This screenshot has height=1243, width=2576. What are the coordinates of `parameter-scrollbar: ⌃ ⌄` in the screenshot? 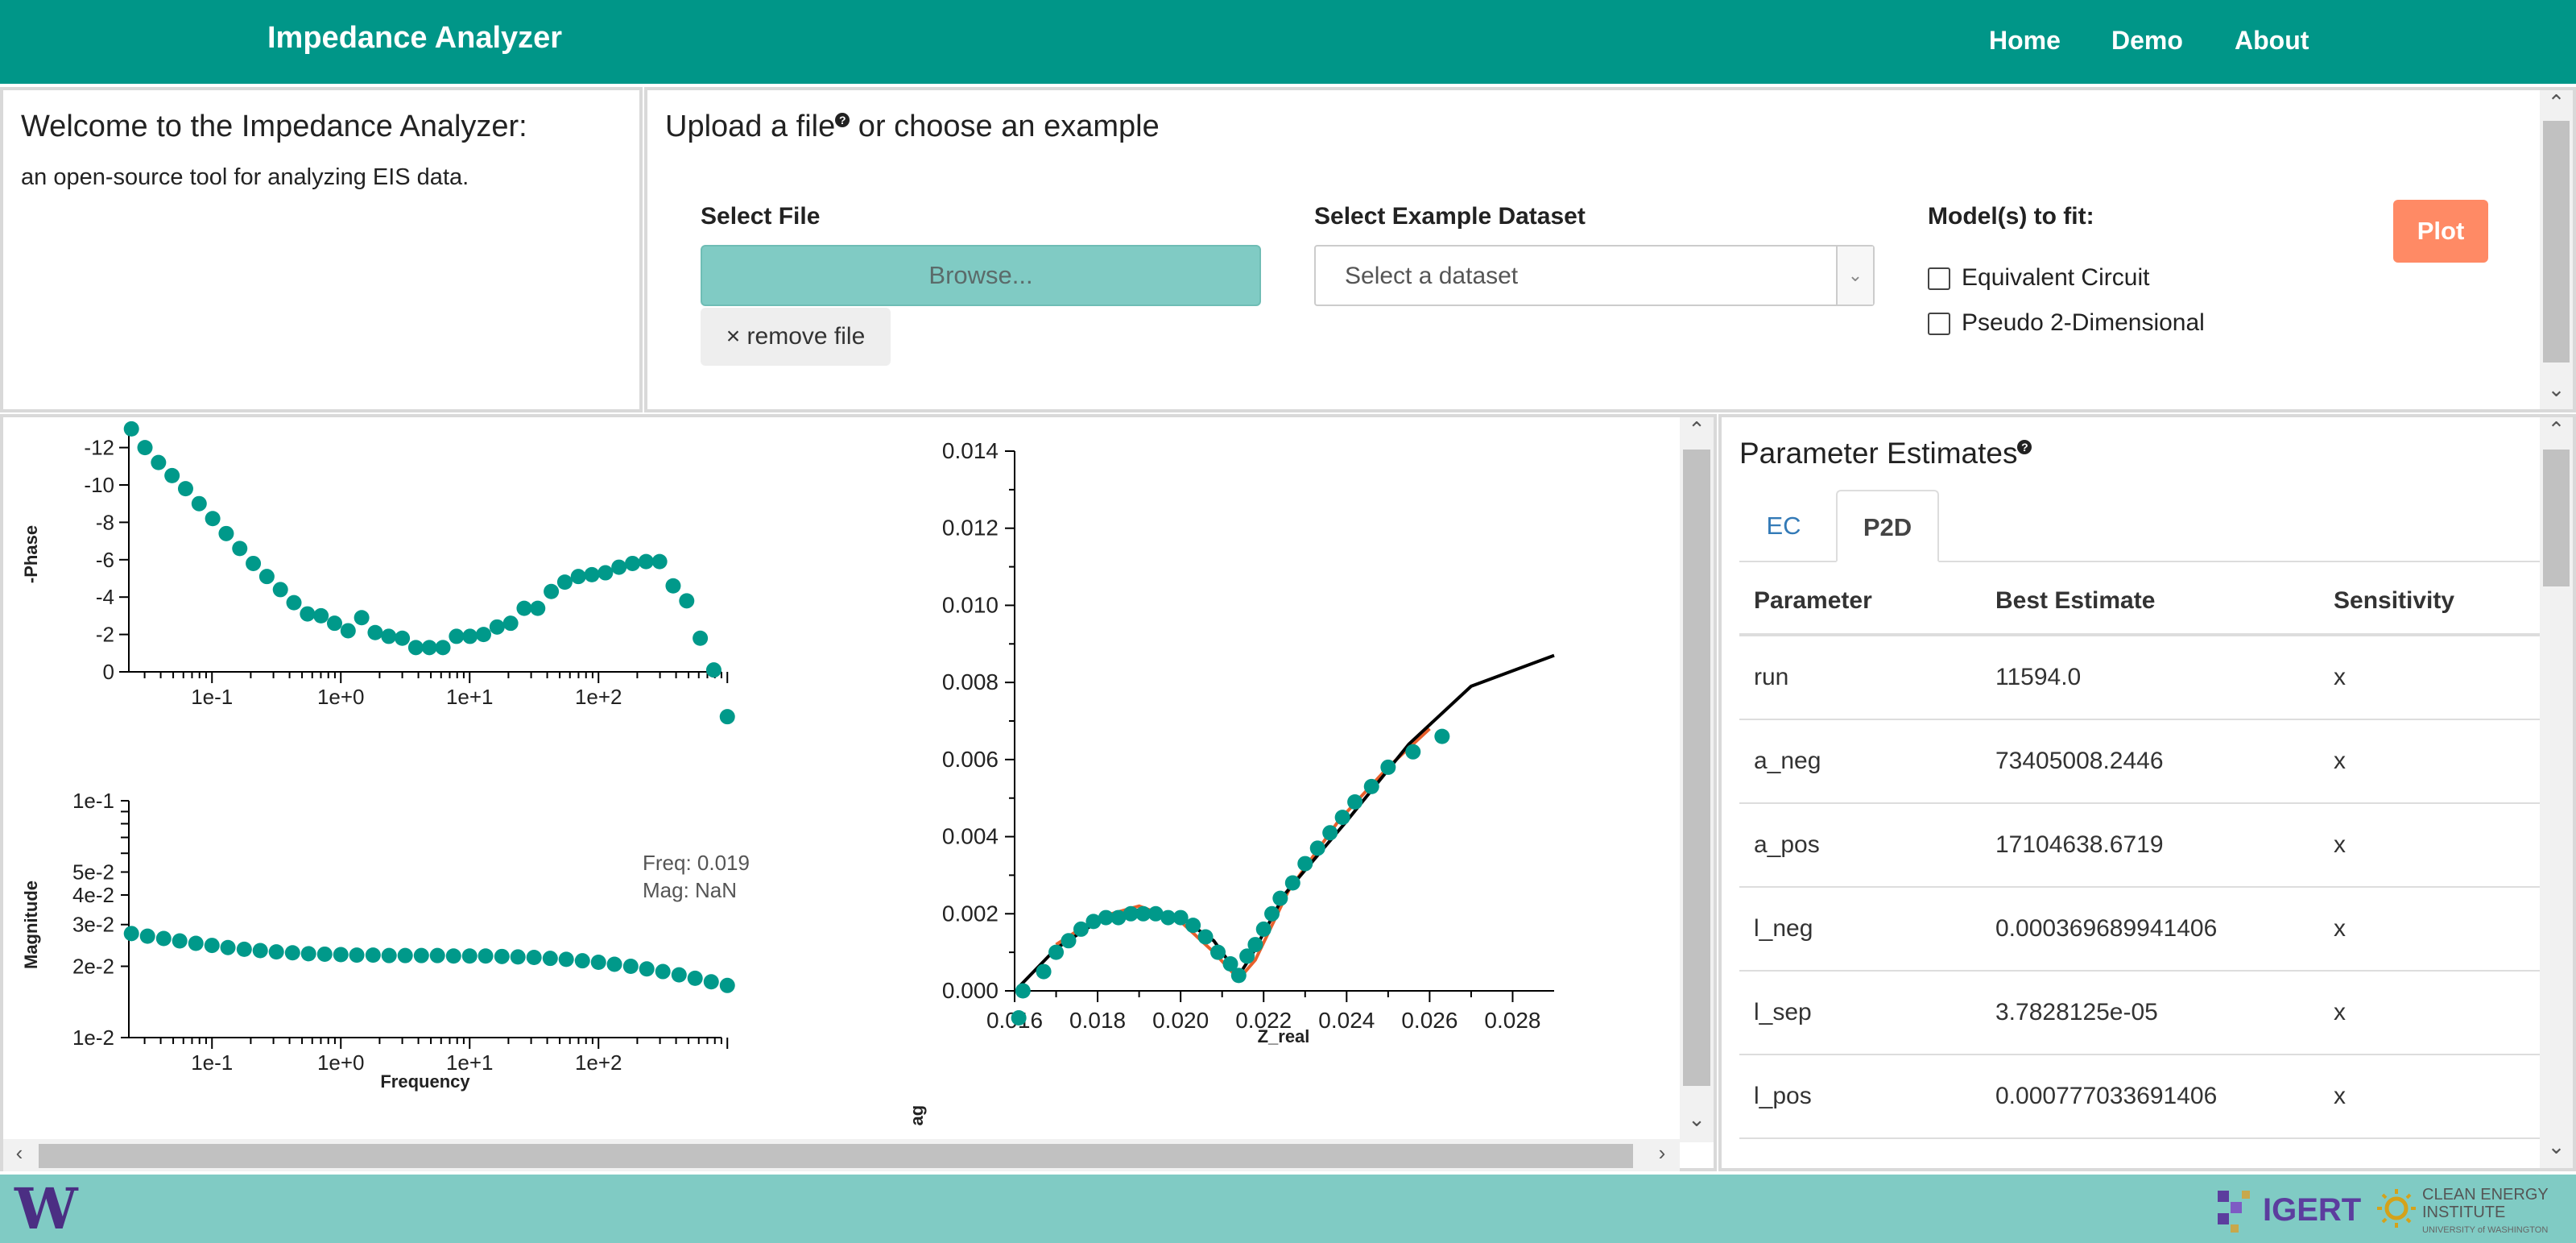 It's located at (2557, 792).